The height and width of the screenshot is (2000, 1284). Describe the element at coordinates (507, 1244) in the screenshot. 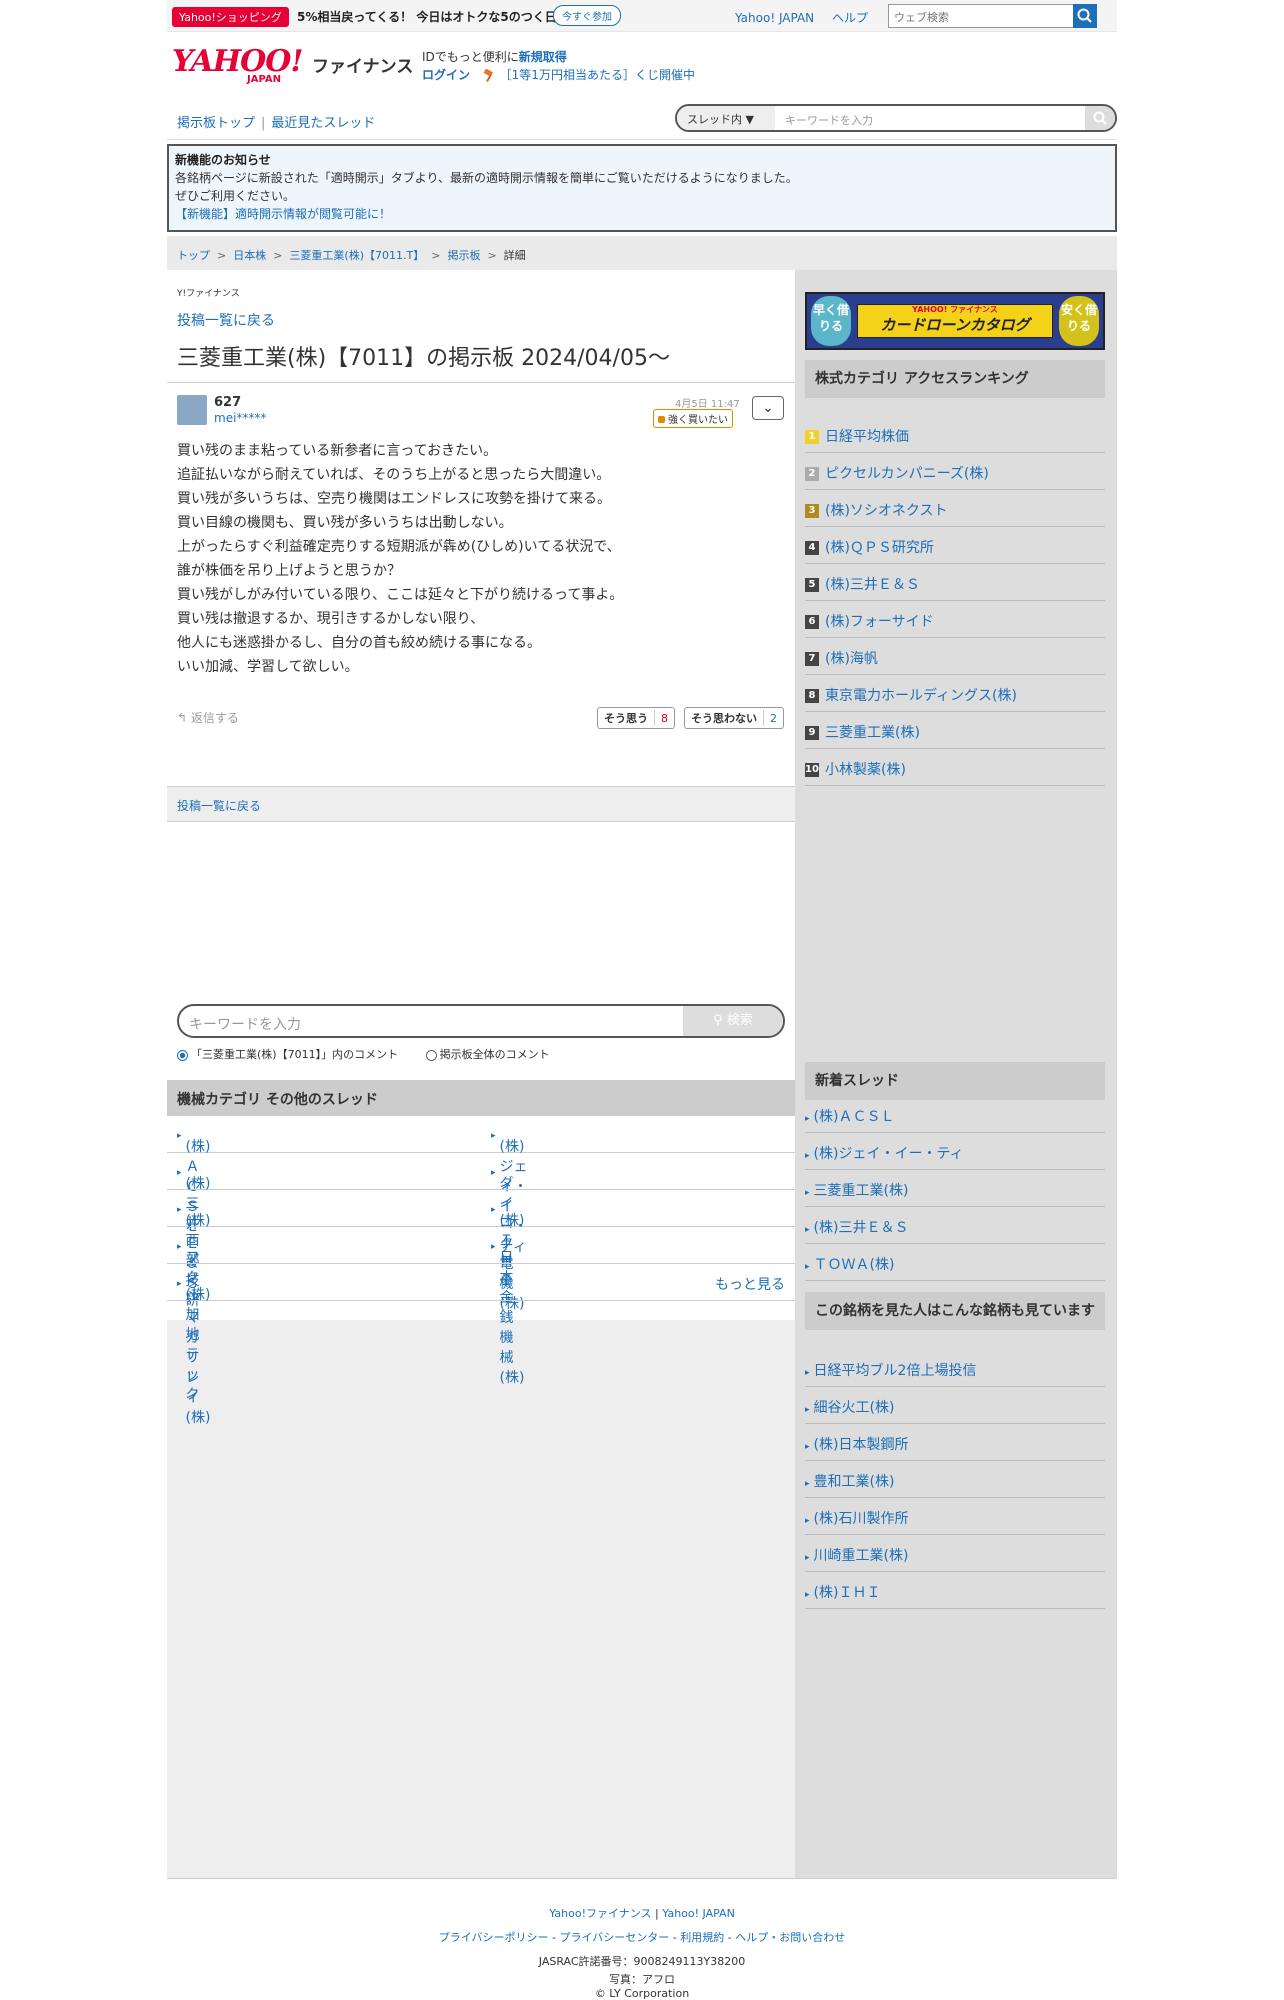

I see `category-thread-link: ▸ (株)ＩＨＩ` at that location.